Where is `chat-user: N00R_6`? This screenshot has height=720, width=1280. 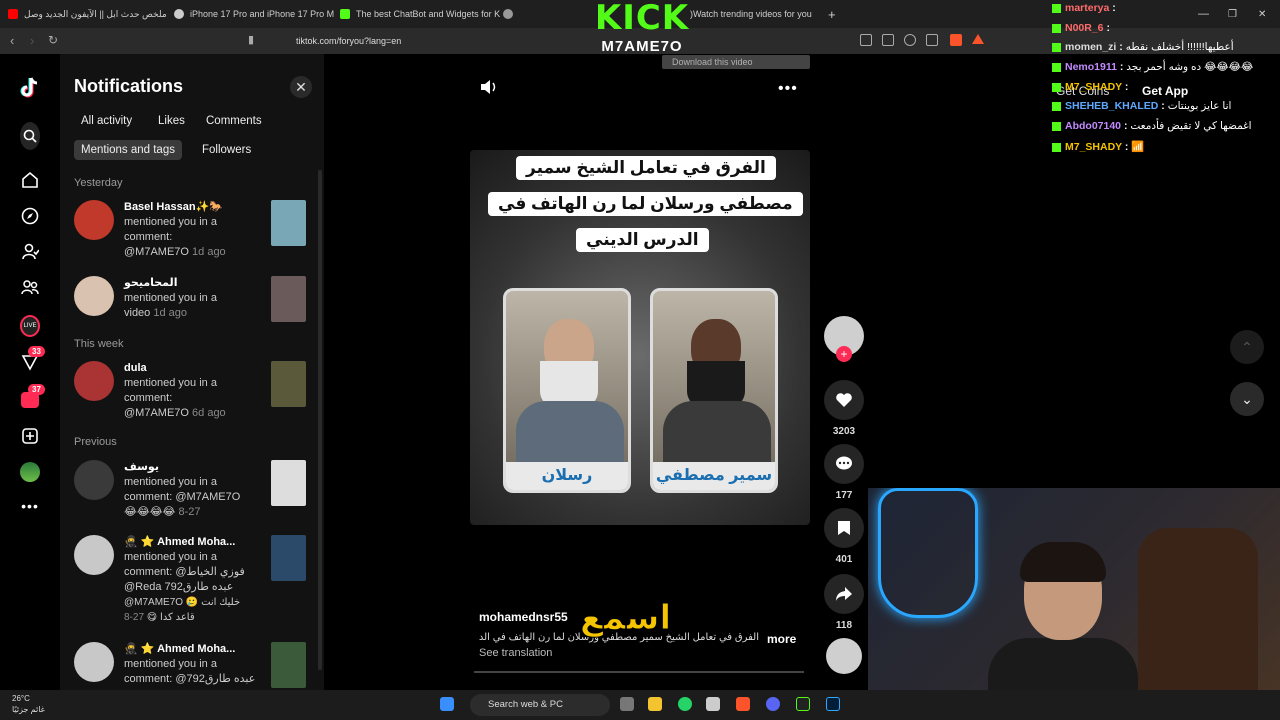 chat-user: N00R_6 is located at coordinates (1084, 28).